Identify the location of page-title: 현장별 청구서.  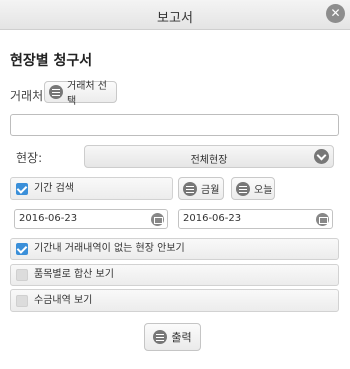
(51, 61).